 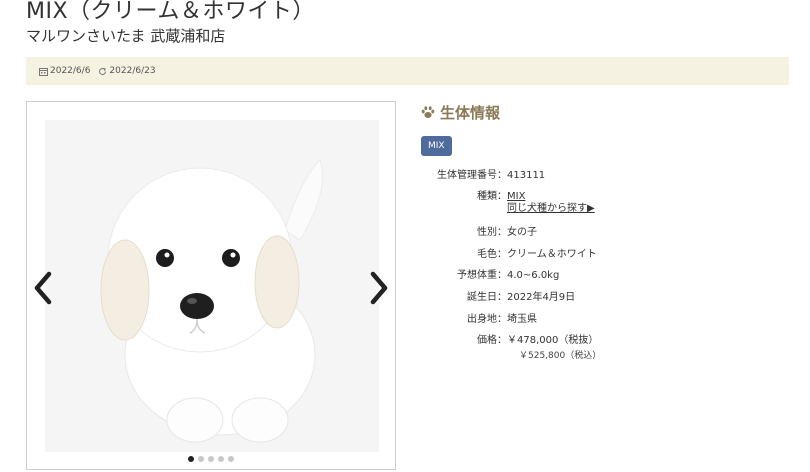 I want to click on slide-dots, so click(x=211, y=459).